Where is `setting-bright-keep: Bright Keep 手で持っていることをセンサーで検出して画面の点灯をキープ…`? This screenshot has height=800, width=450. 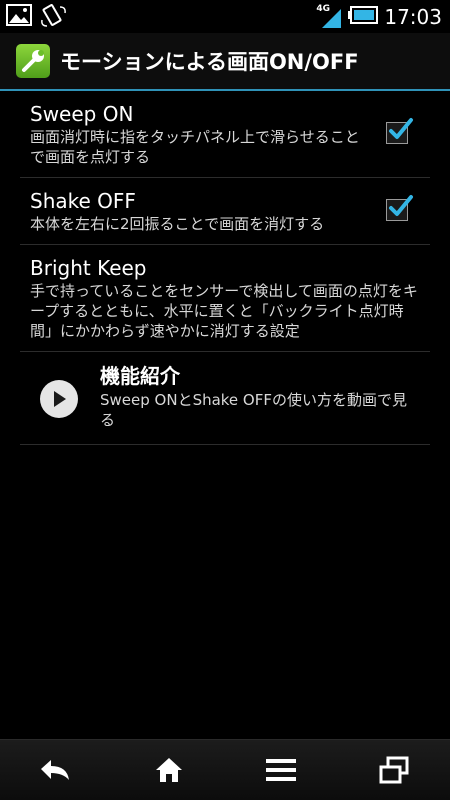
setting-bright-keep: Bright Keep 手で持っていることをセンサーで検出して画面の点灯をキープ… is located at coordinates (225, 298).